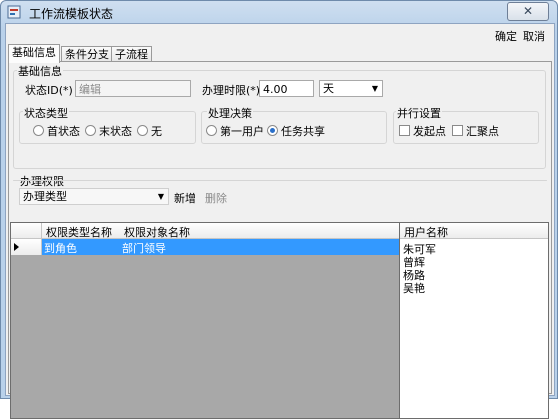 The height and width of the screenshot is (419, 558). Describe the element at coordinates (534, 36) in the screenshot. I see `cancel-menu-item: 取消` at that location.